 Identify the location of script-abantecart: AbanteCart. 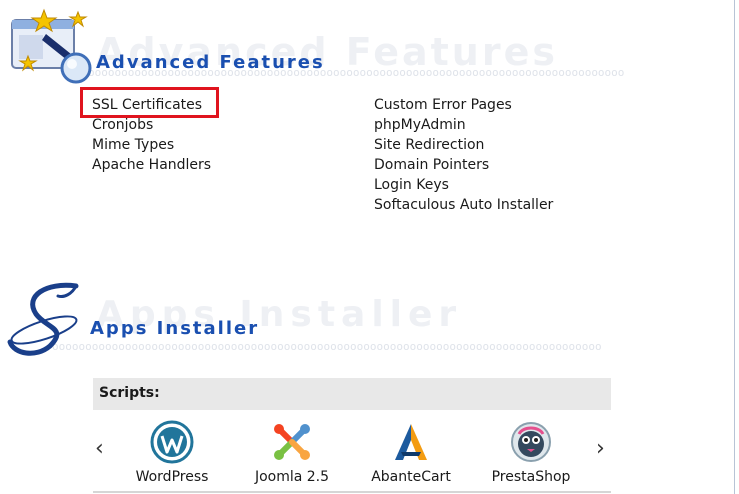
(411, 452).